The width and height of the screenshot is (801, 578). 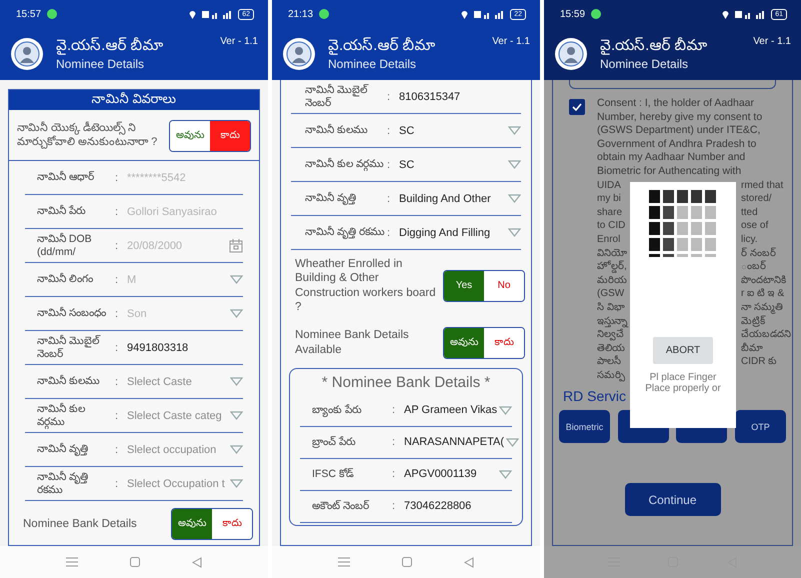 What do you see at coordinates (754, 226) in the screenshot?
I see `consent-text-fragment: ose of` at bounding box center [754, 226].